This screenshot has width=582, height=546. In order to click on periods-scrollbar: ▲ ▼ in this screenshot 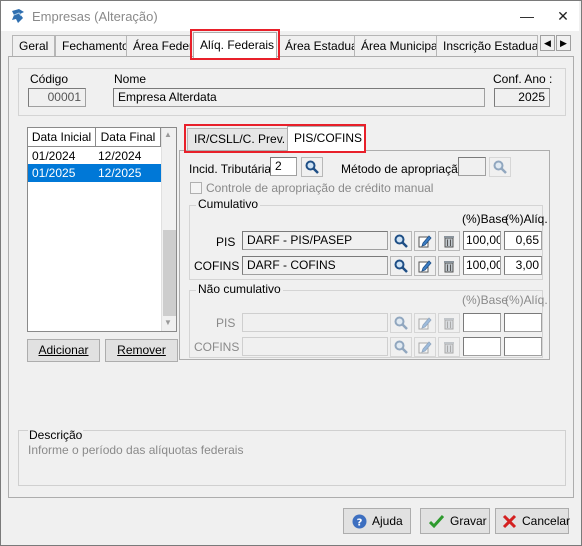, I will do `click(168, 229)`.